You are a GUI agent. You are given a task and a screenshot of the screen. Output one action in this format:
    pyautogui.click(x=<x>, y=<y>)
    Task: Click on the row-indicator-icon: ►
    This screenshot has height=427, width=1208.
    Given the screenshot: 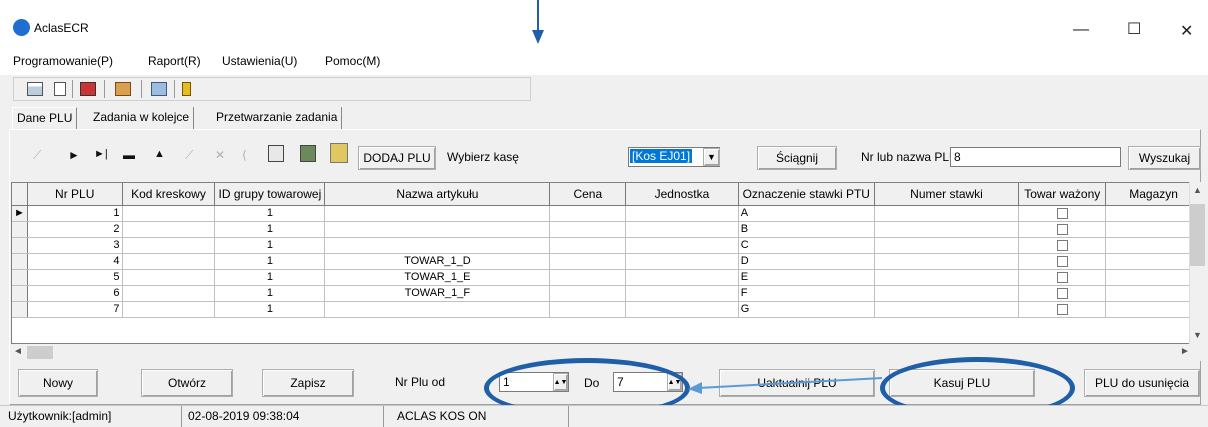 What is the action you would take?
    pyautogui.click(x=20, y=213)
    